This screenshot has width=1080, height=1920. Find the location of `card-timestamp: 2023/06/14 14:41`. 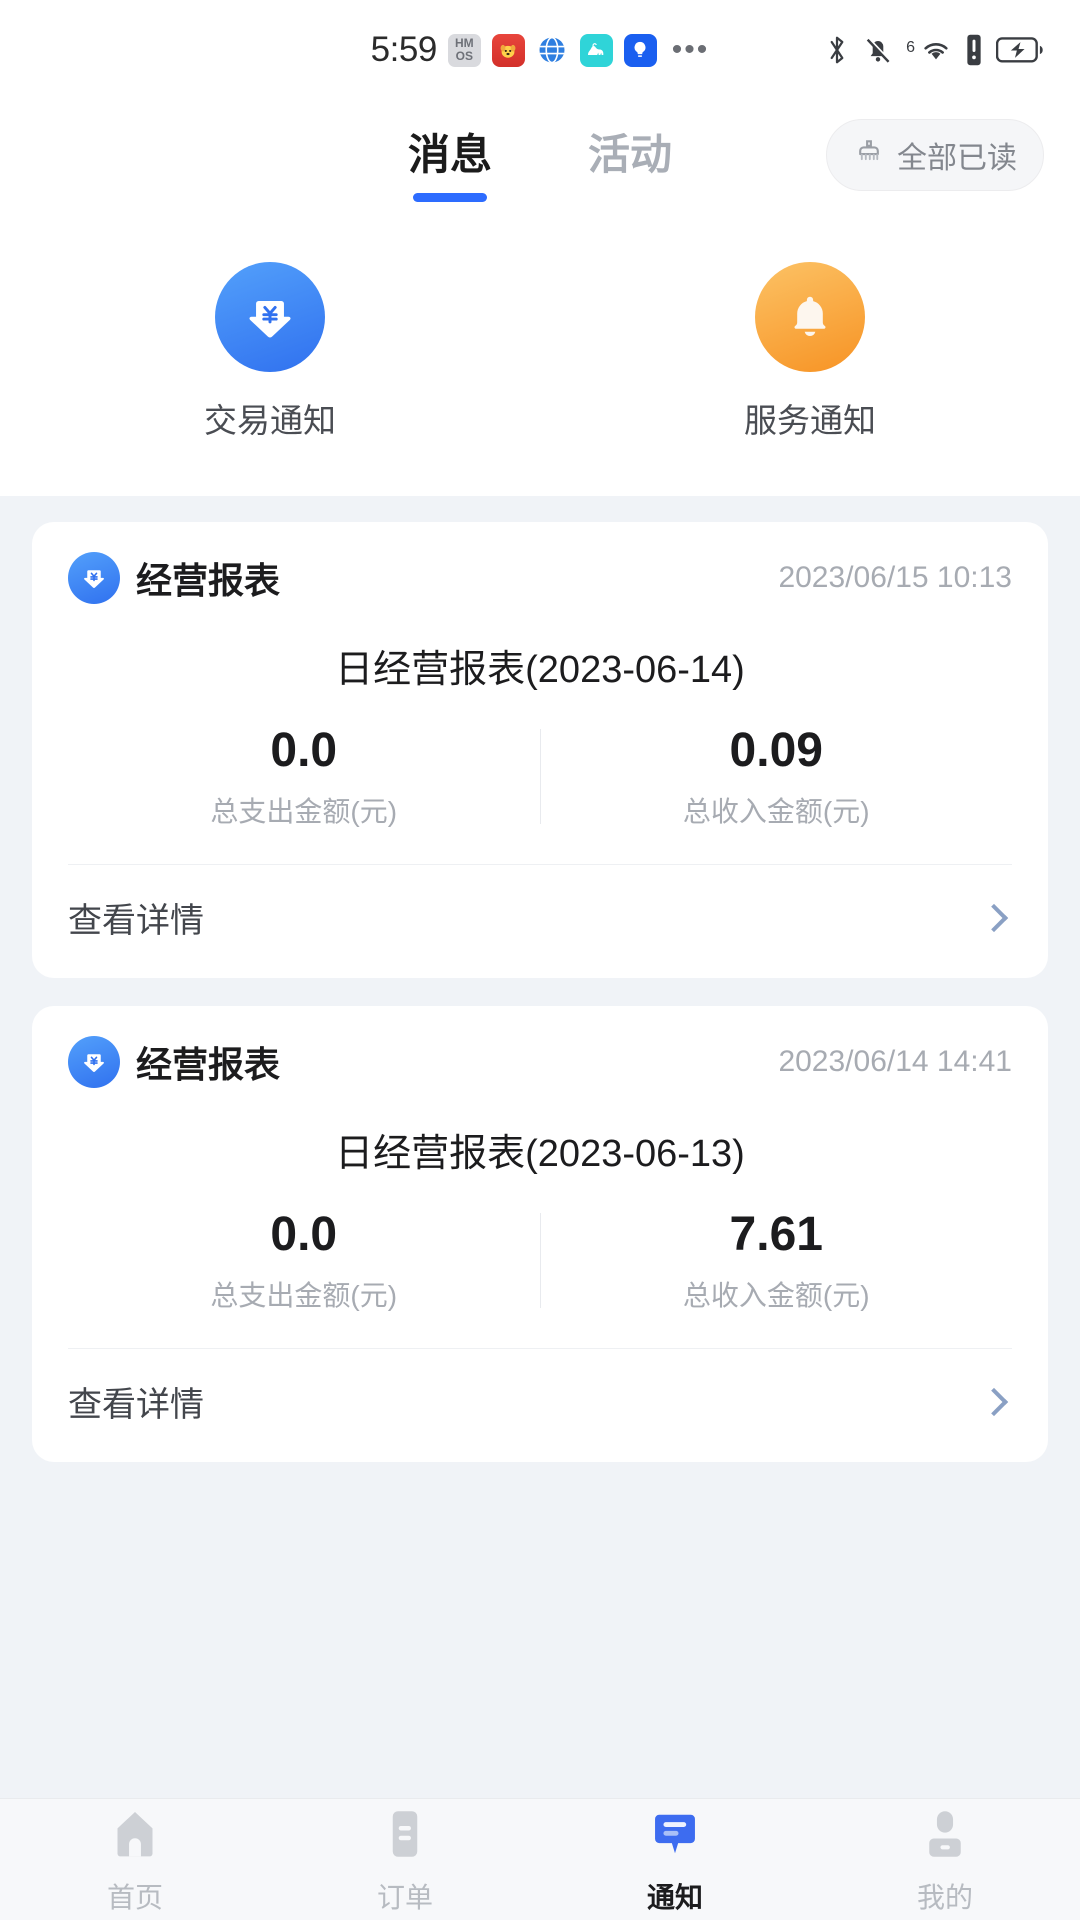

card-timestamp: 2023/06/14 14:41 is located at coordinates (895, 1061).